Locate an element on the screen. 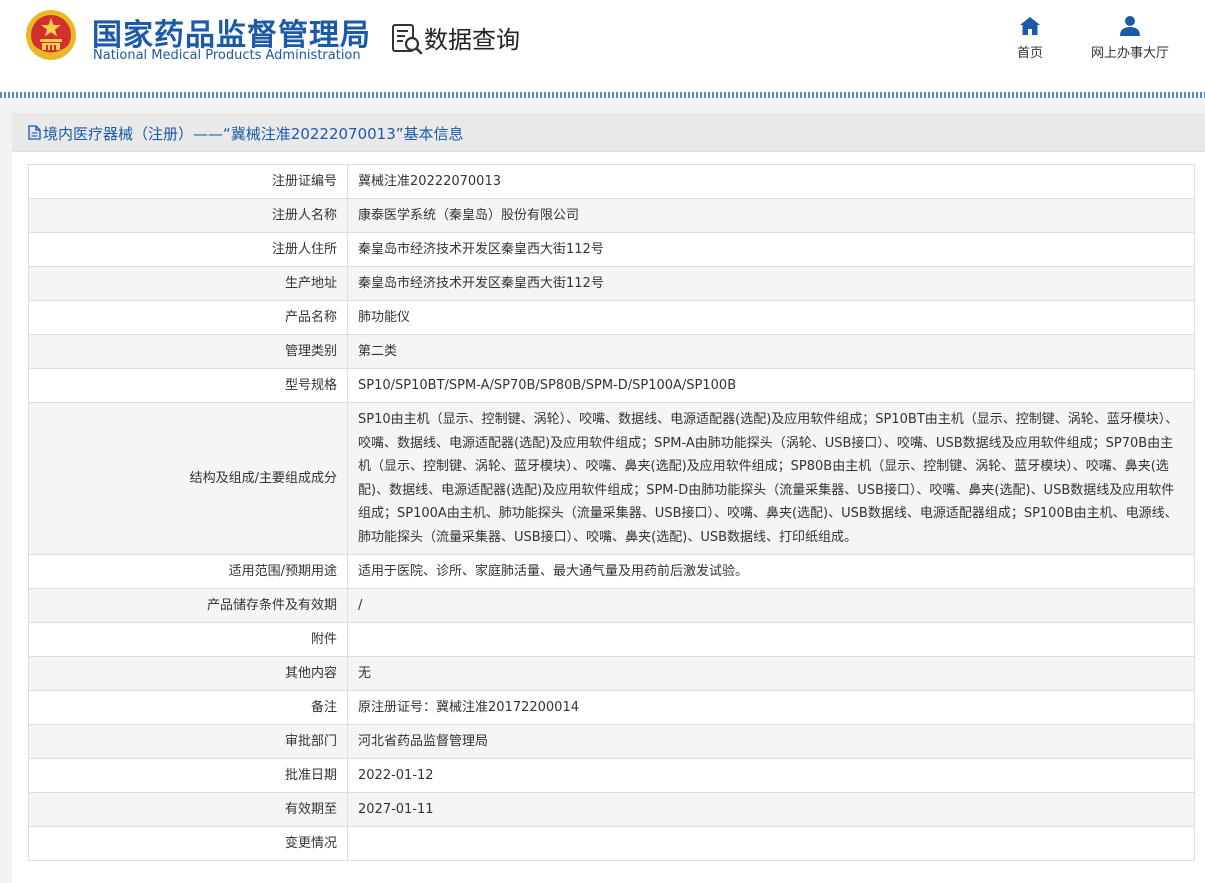  national-emblem-icon is located at coordinates (51, 35).